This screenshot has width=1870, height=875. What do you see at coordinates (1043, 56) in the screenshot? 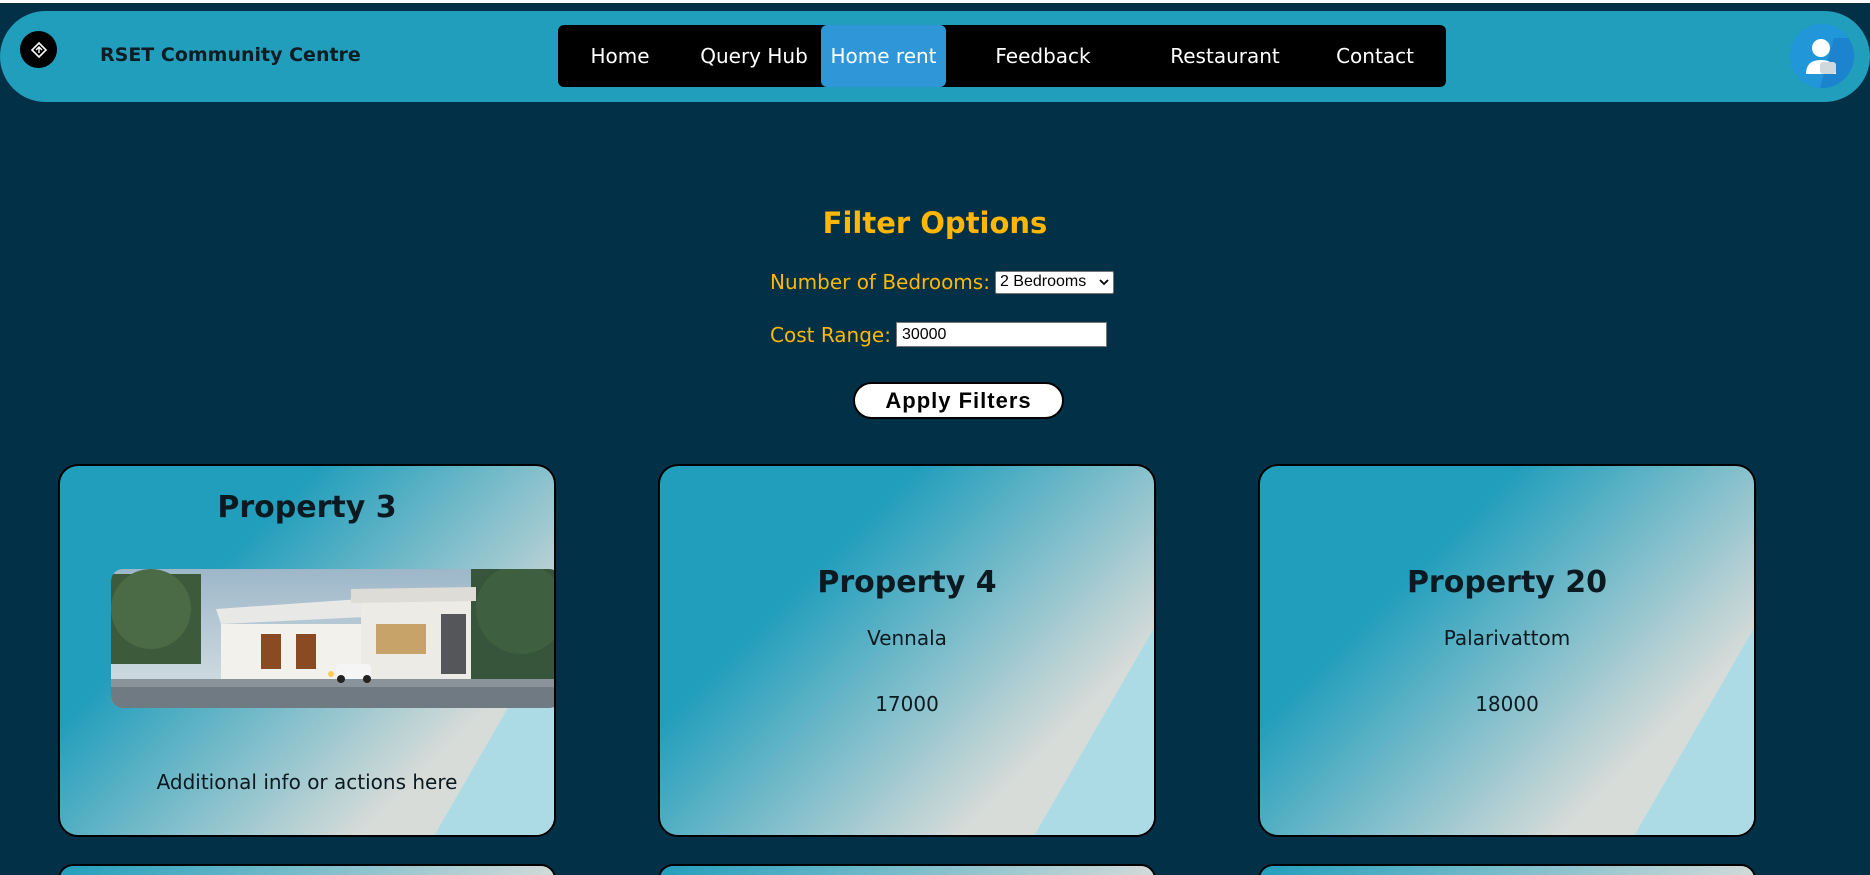
I see `nav-feedback: Feedback` at bounding box center [1043, 56].